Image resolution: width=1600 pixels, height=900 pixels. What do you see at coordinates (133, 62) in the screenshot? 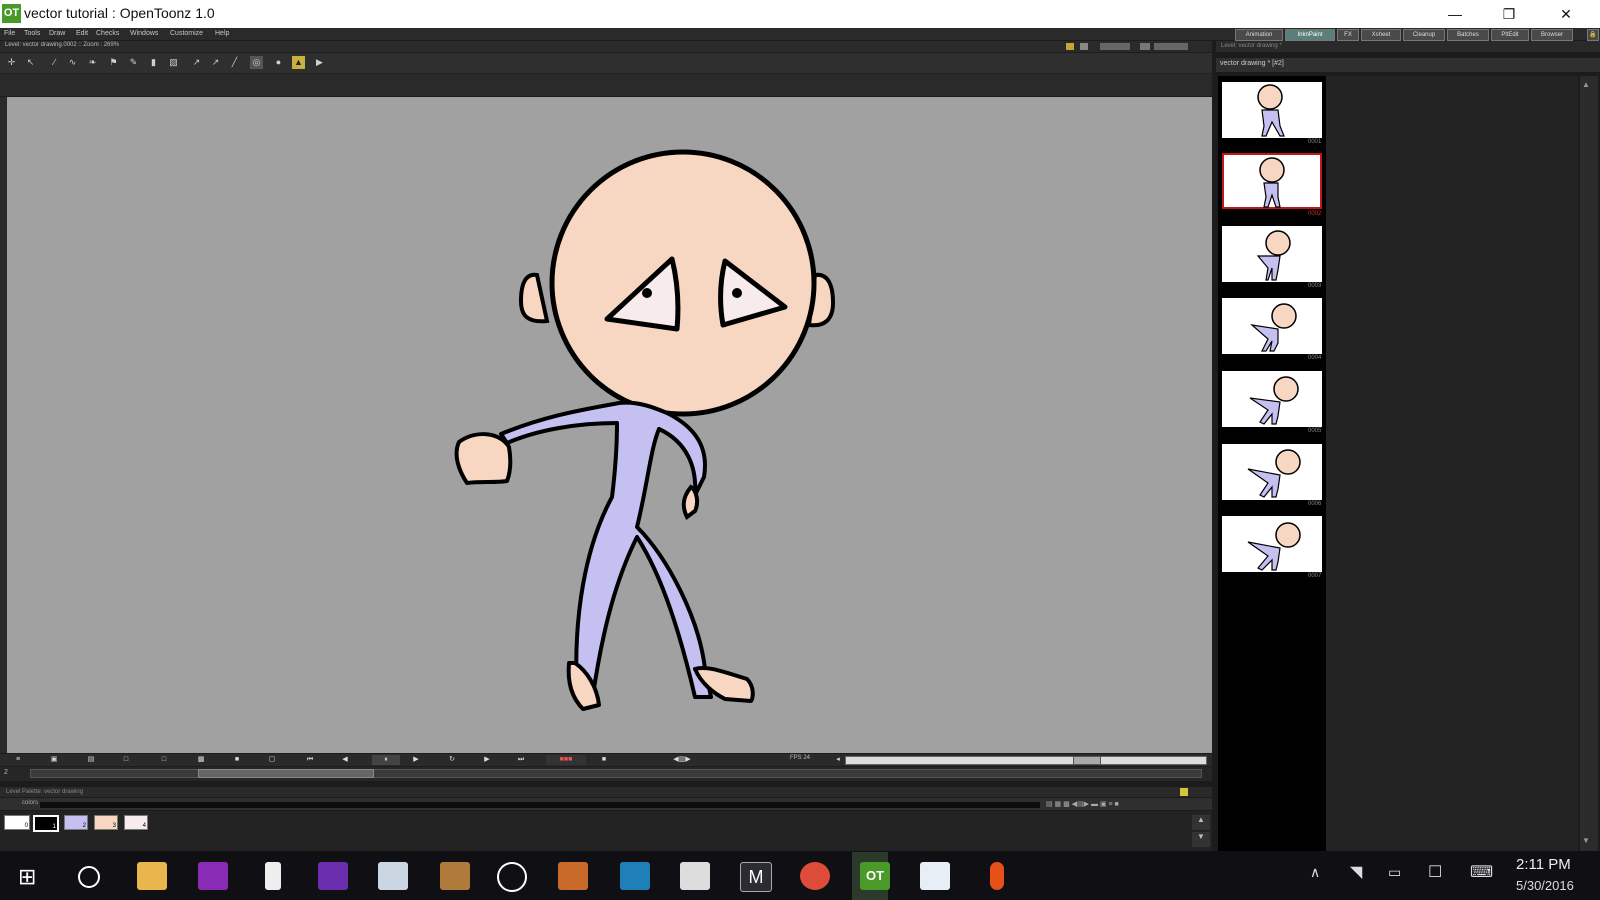
I see `paint-brush-tool-icon: ✎` at bounding box center [133, 62].